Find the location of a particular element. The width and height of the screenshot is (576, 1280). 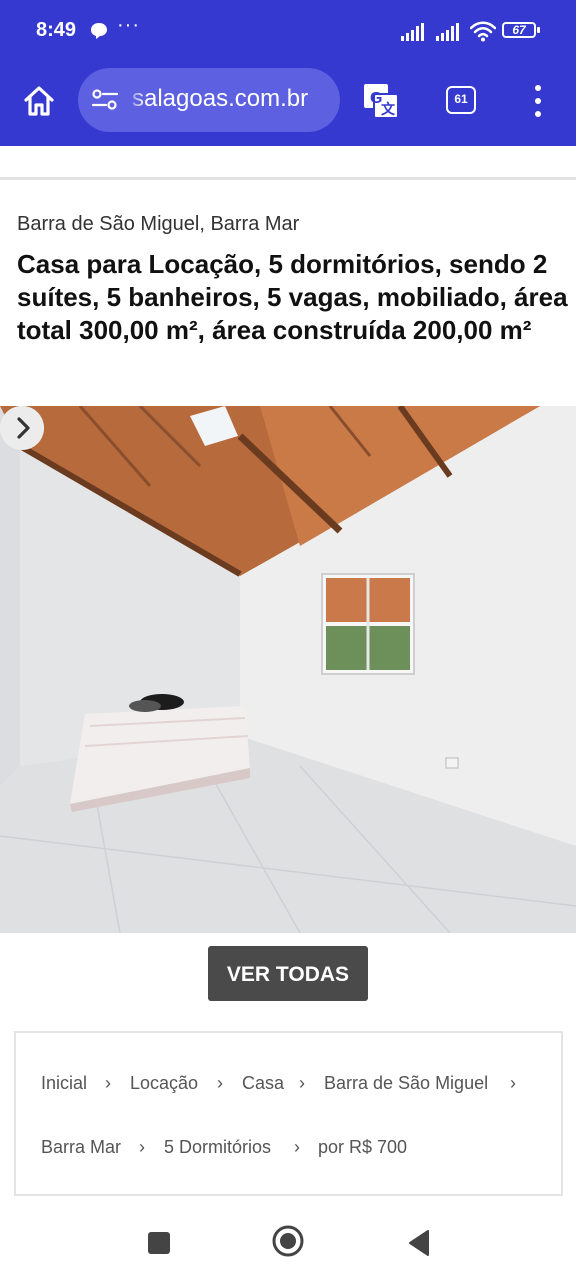

view-all-photos-button: VER TODAS is located at coordinates (288, 973).